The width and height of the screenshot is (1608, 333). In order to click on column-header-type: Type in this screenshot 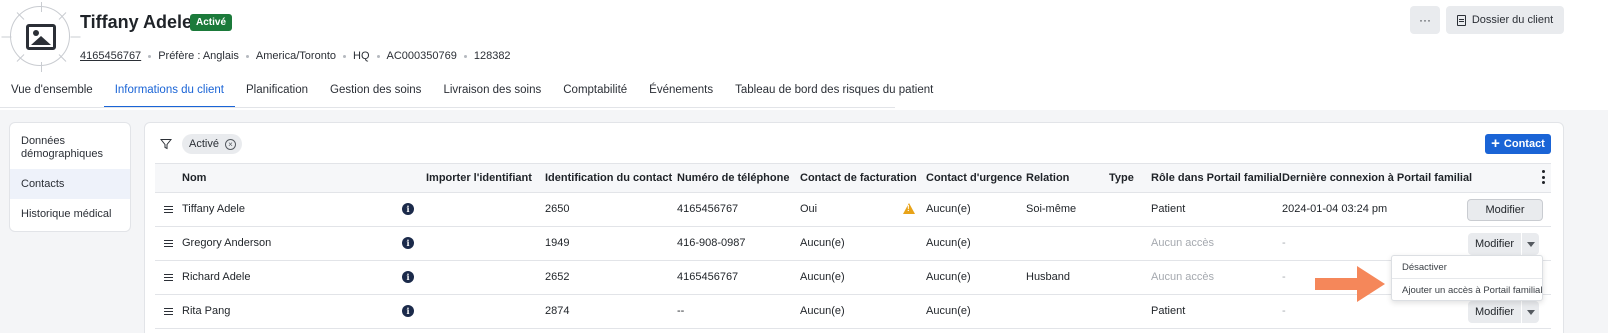, I will do `click(1121, 178)`.